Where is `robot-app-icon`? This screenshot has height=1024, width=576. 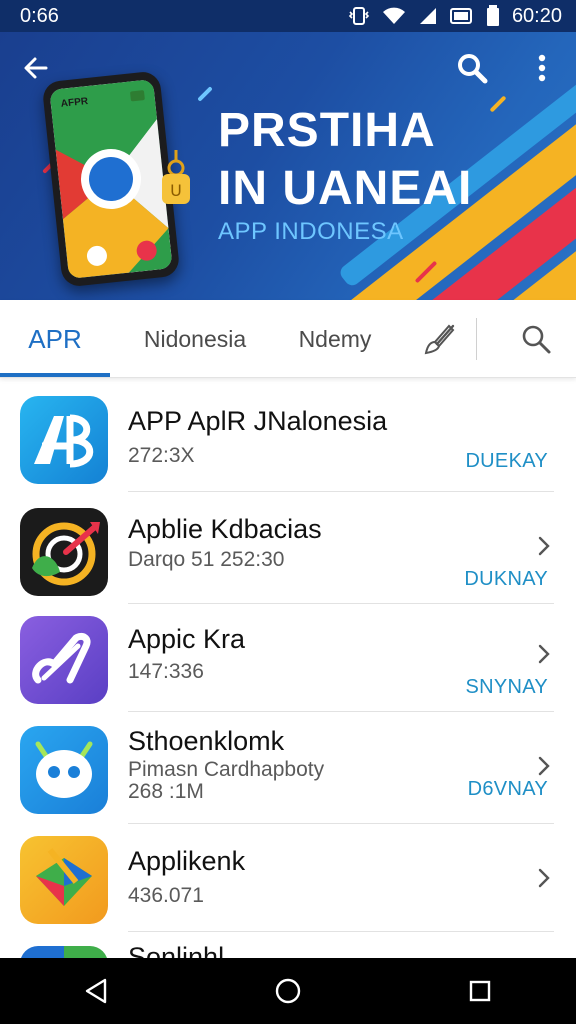 robot-app-icon is located at coordinates (64, 770).